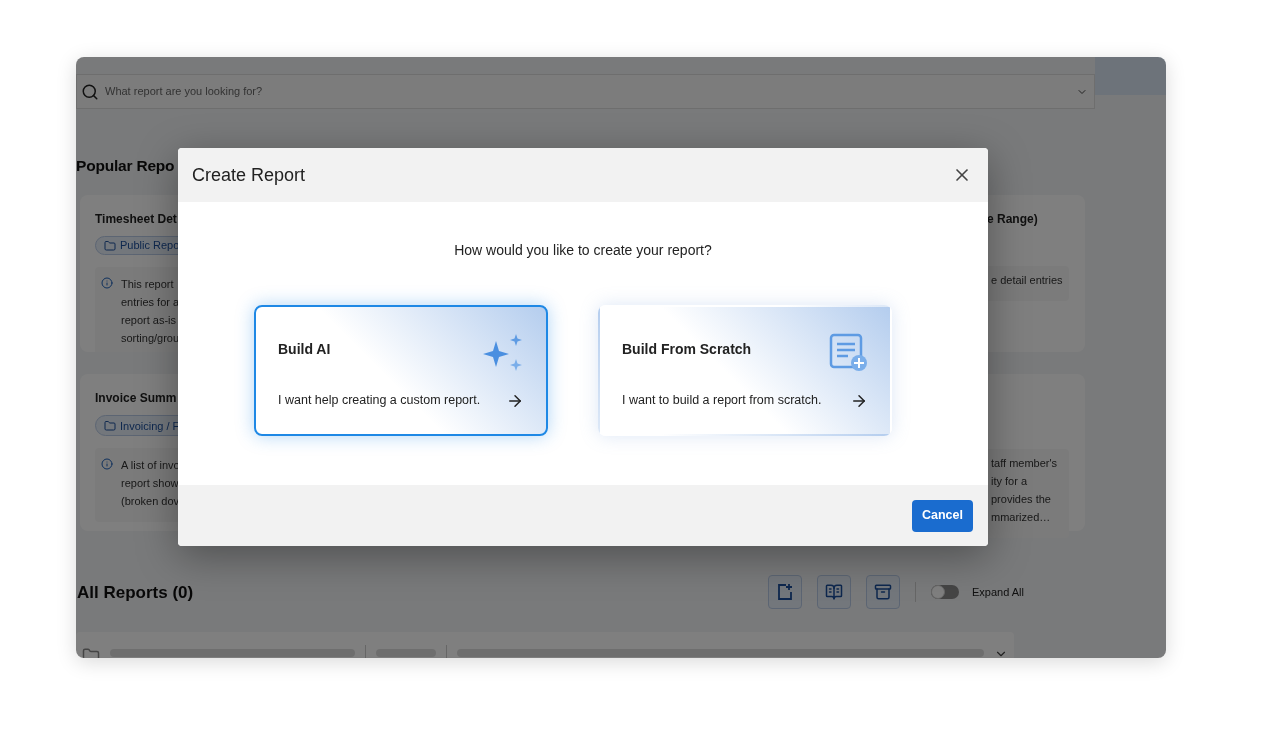 The width and height of the screenshot is (1269, 733). What do you see at coordinates (304, 349) in the screenshot?
I see `option-title: Build AI` at bounding box center [304, 349].